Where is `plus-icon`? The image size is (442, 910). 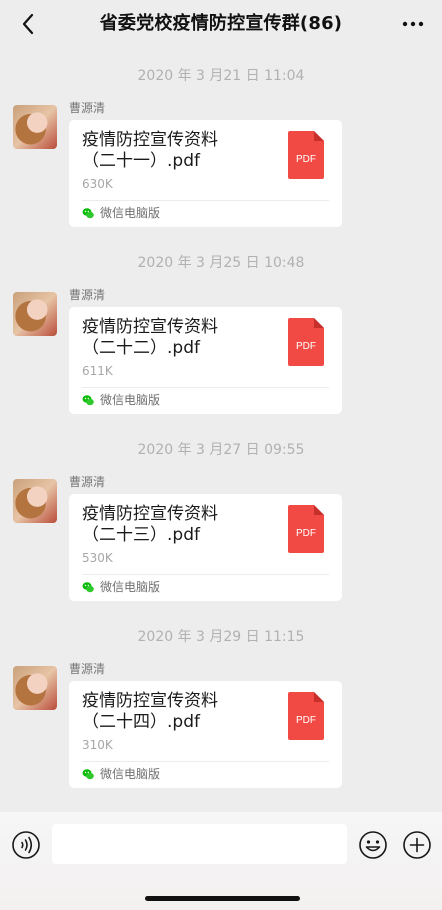 plus-icon is located at coordinates (417, 845).